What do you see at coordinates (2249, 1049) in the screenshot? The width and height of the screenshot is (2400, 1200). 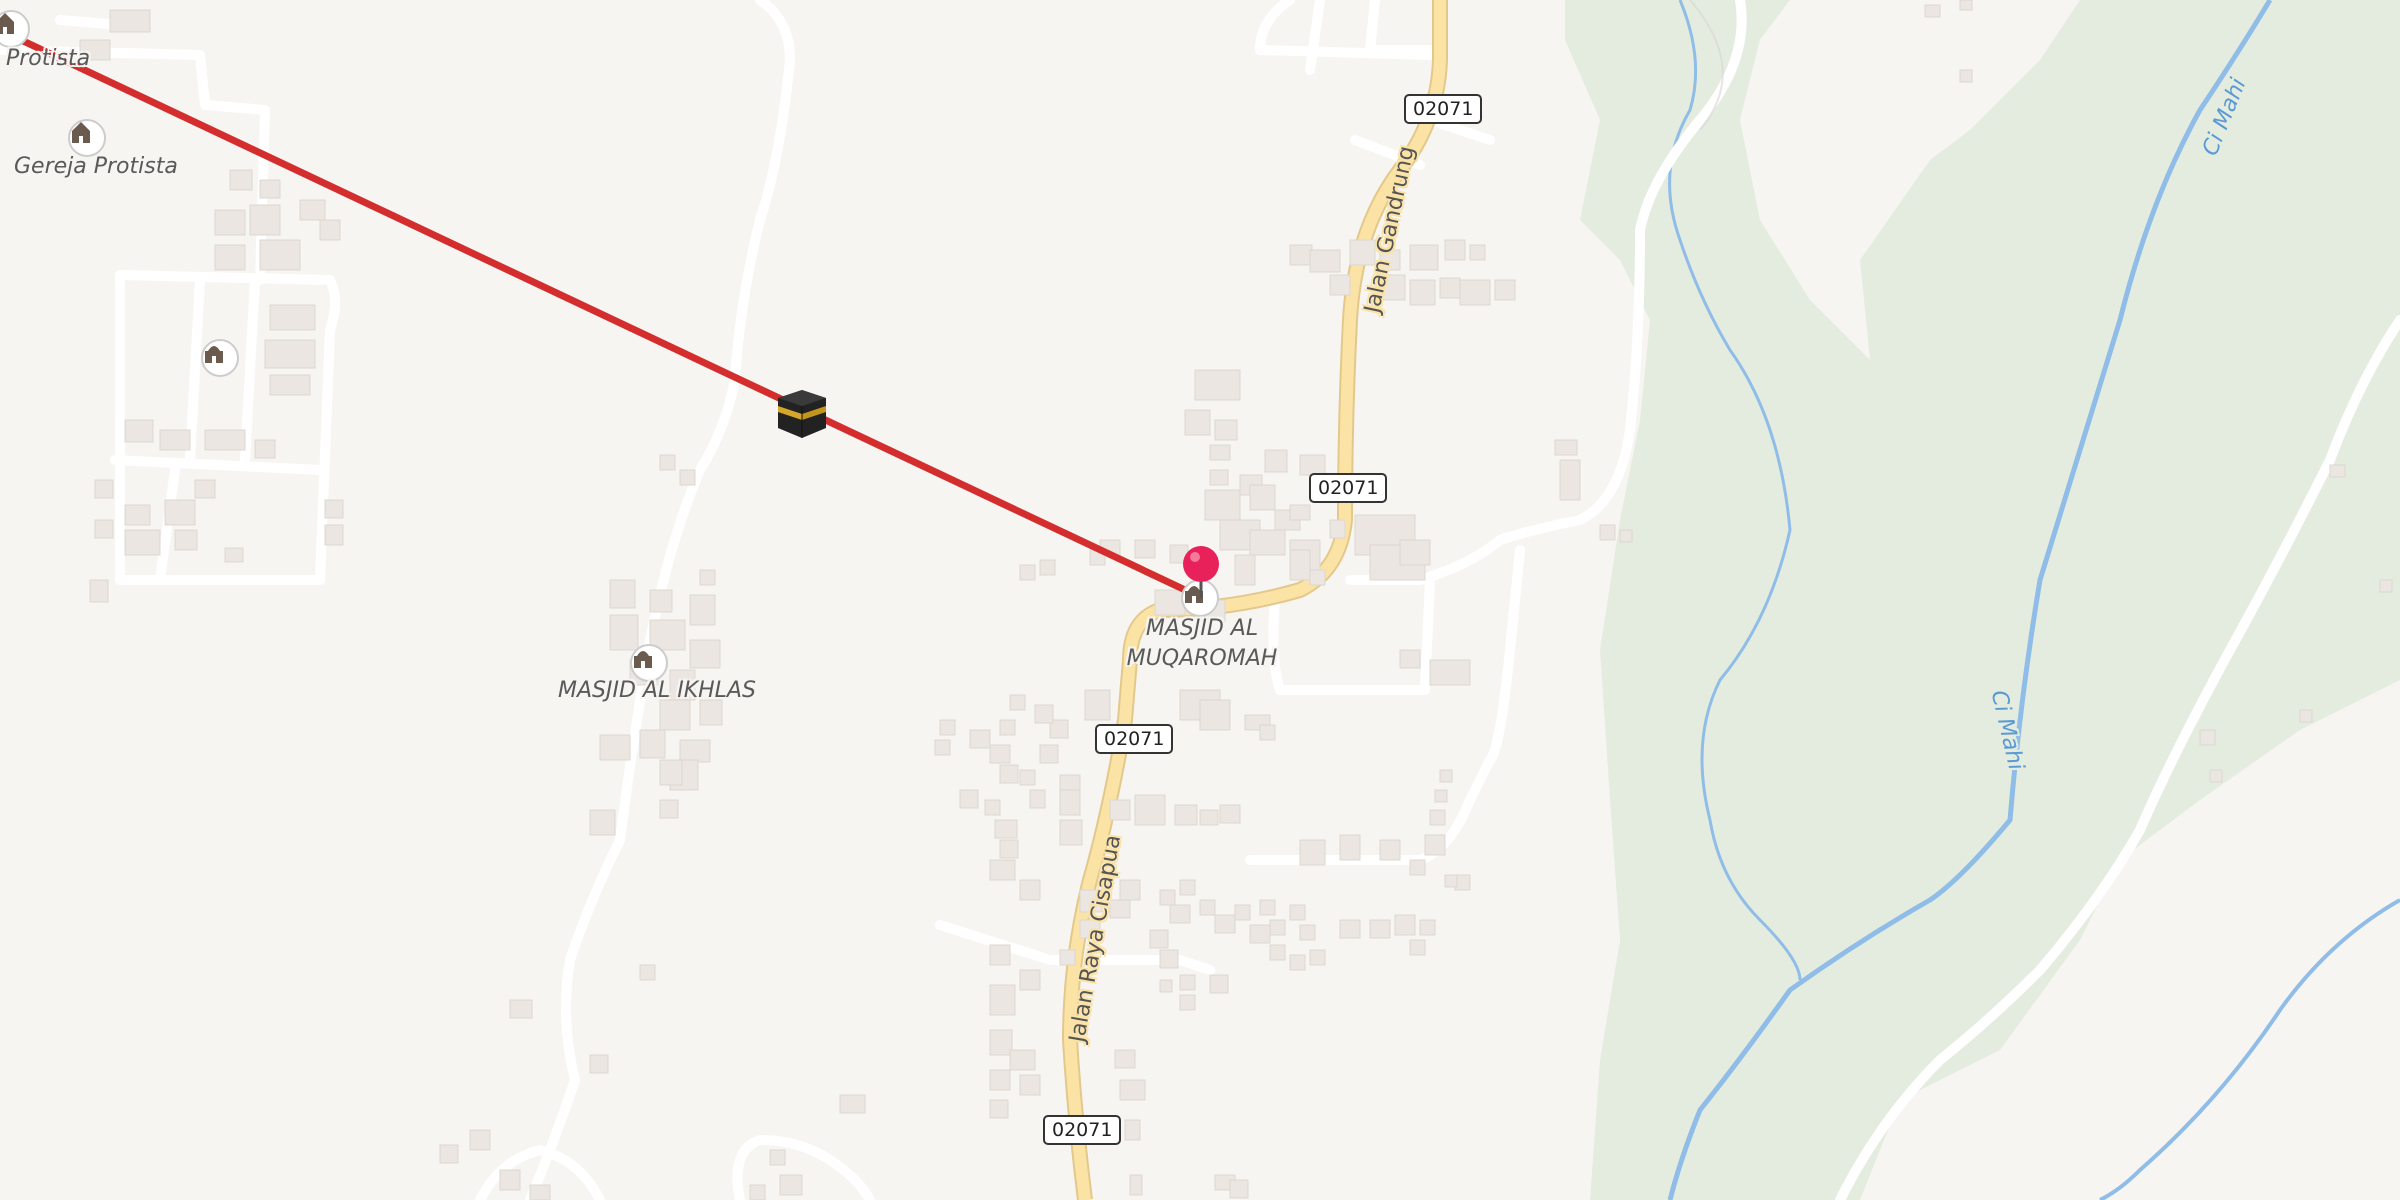 I see `river-east` at bounding box center [2249, 1049].